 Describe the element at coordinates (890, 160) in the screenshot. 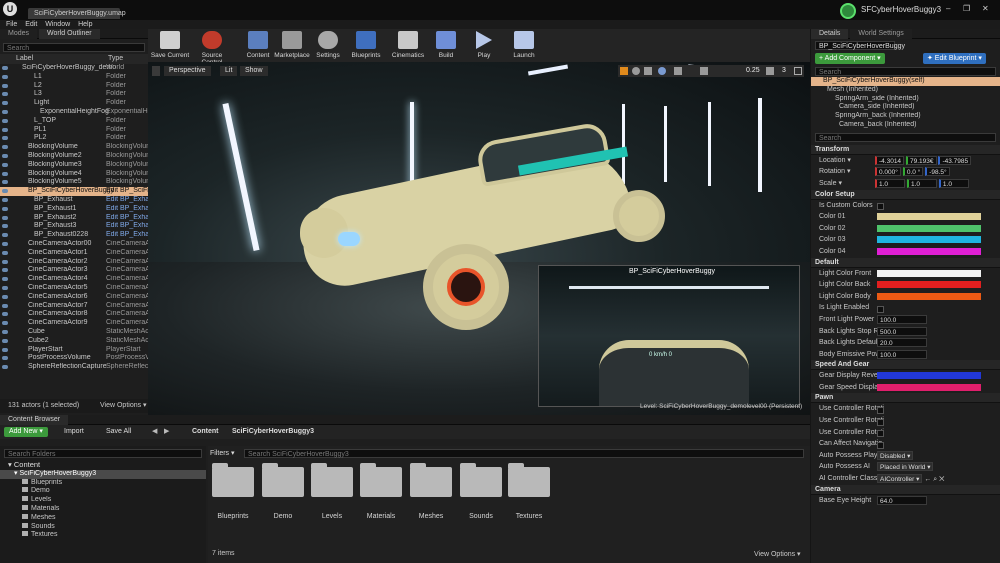

I see `location-x: -4.3014` at that location.